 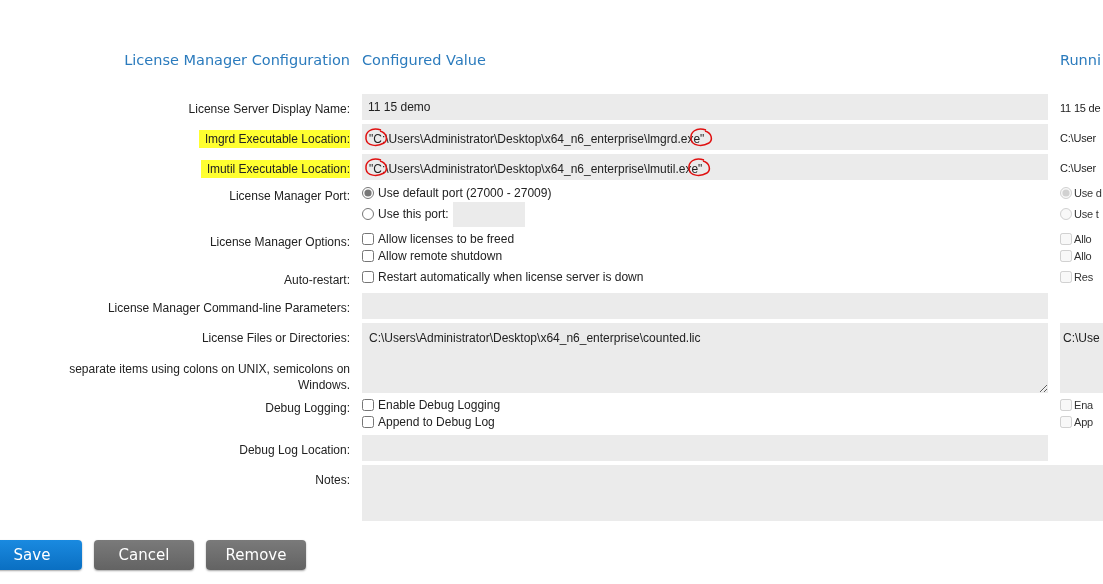 I want to click on field-label: License Server Display Name:, so click(x=269, y=108).